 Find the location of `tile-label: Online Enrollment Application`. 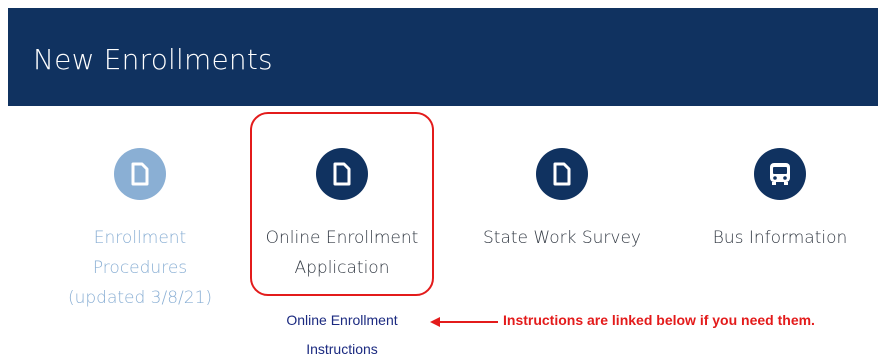

tile-label: Online Enrollment Application is located at coordinates (342, 253).